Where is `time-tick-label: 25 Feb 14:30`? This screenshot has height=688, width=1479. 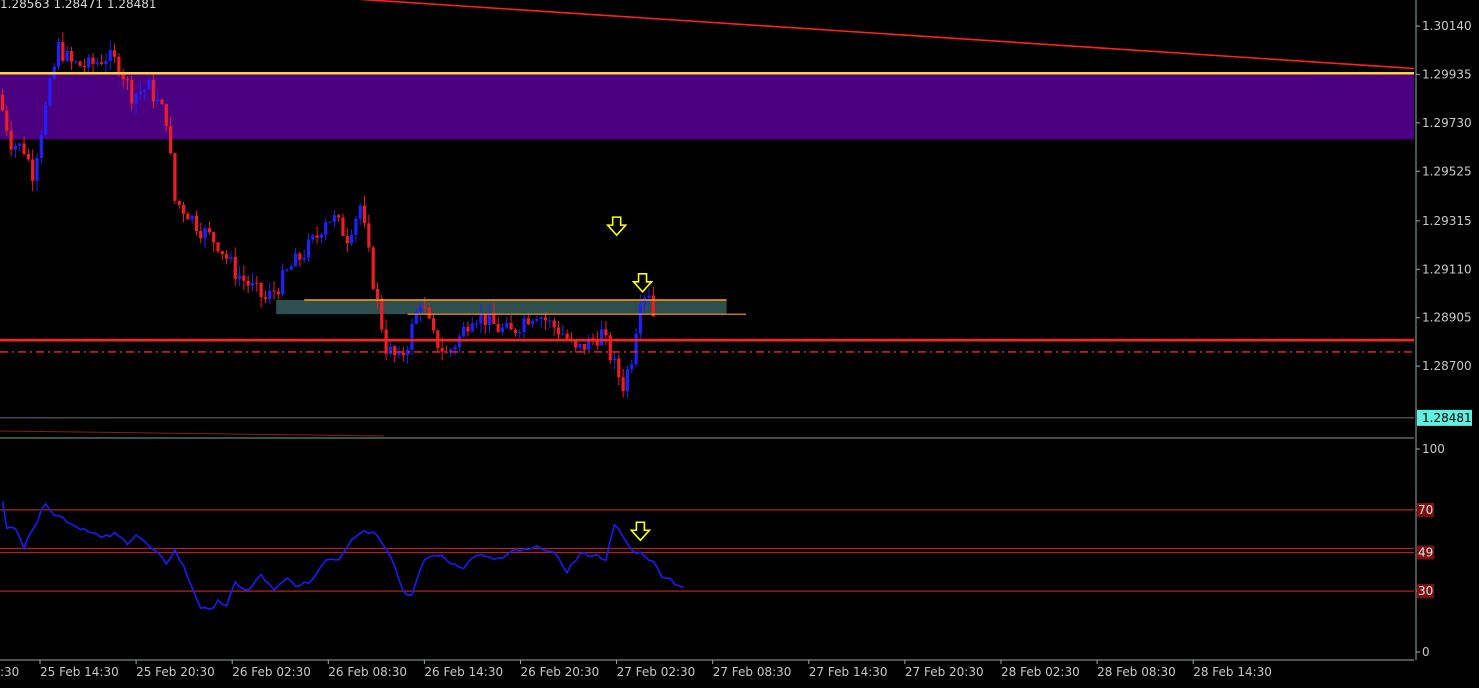
time-tick-label: 25 Feb 14:30 is located at coordinates (79, 672).